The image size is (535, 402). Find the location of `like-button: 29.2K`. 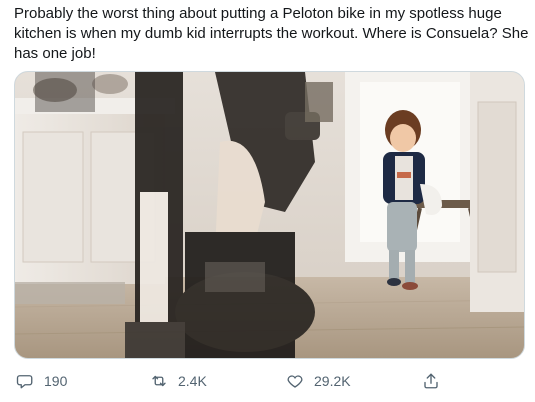

like-button: 29.2K is located at coordinates (318, 381).